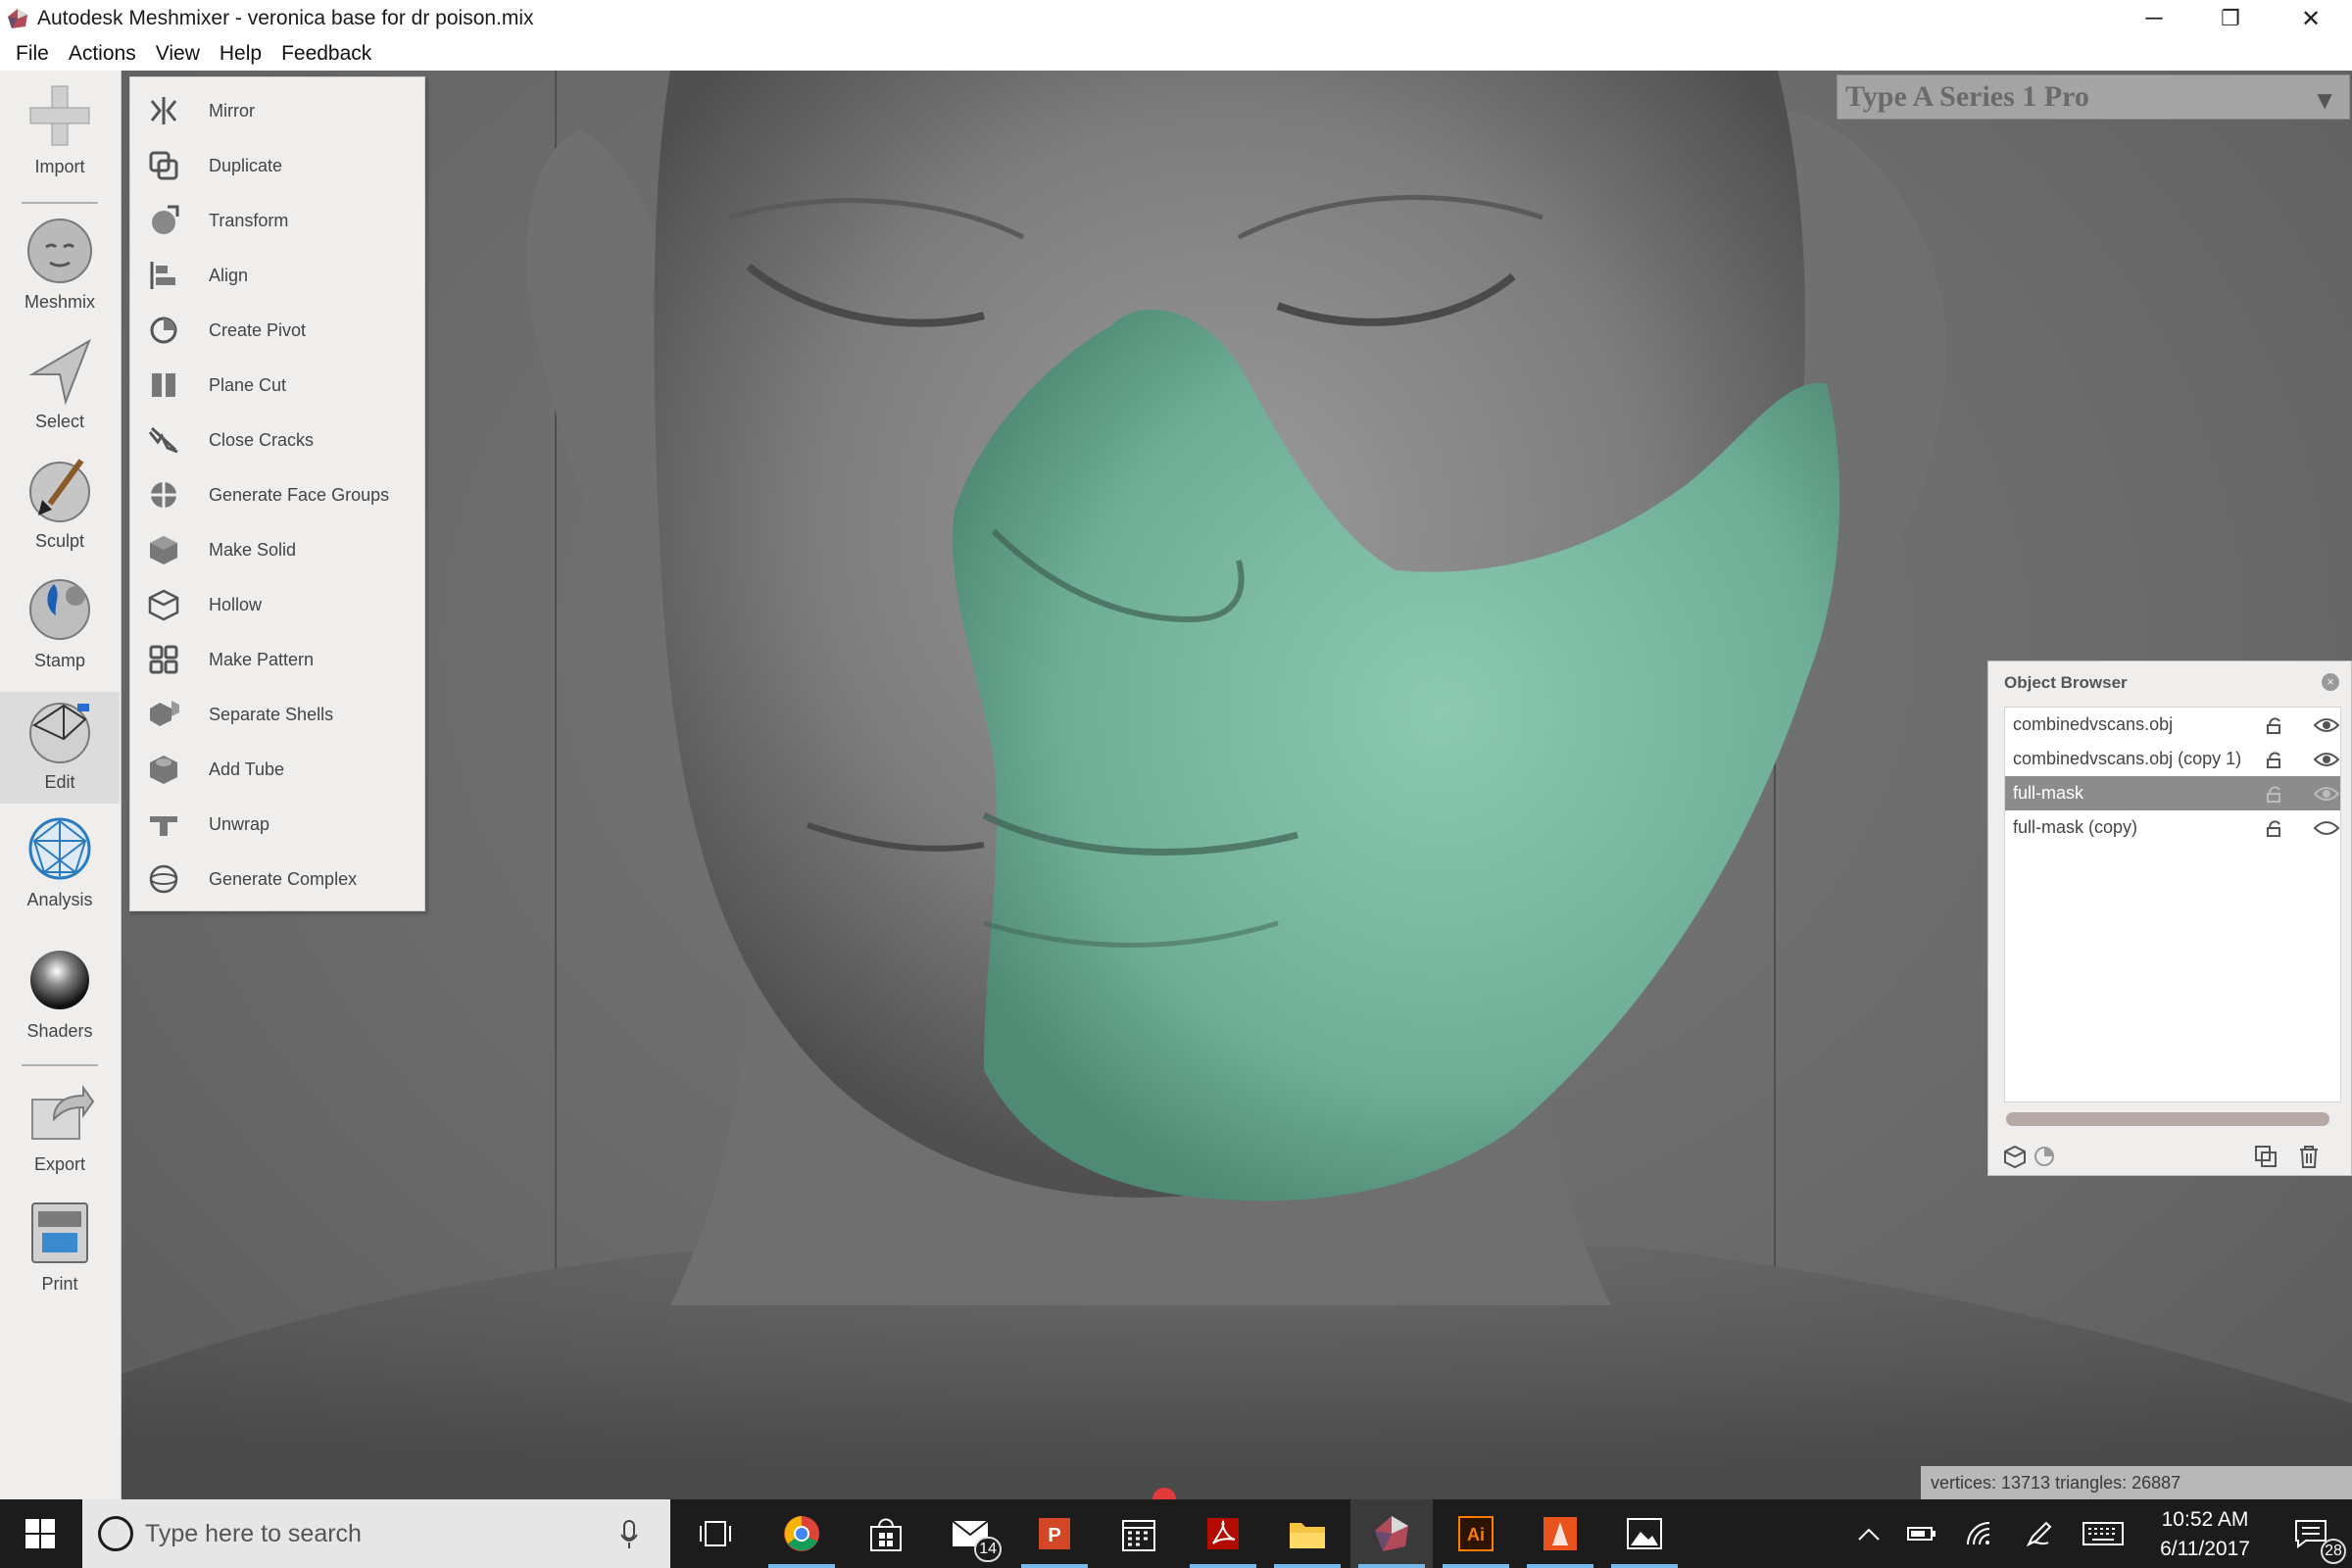 The height and width of the screenshot is (1568, 2352). I want to click on taskbar-clock: 10:52 AM 6/11/2017, so click(2205, 1534).